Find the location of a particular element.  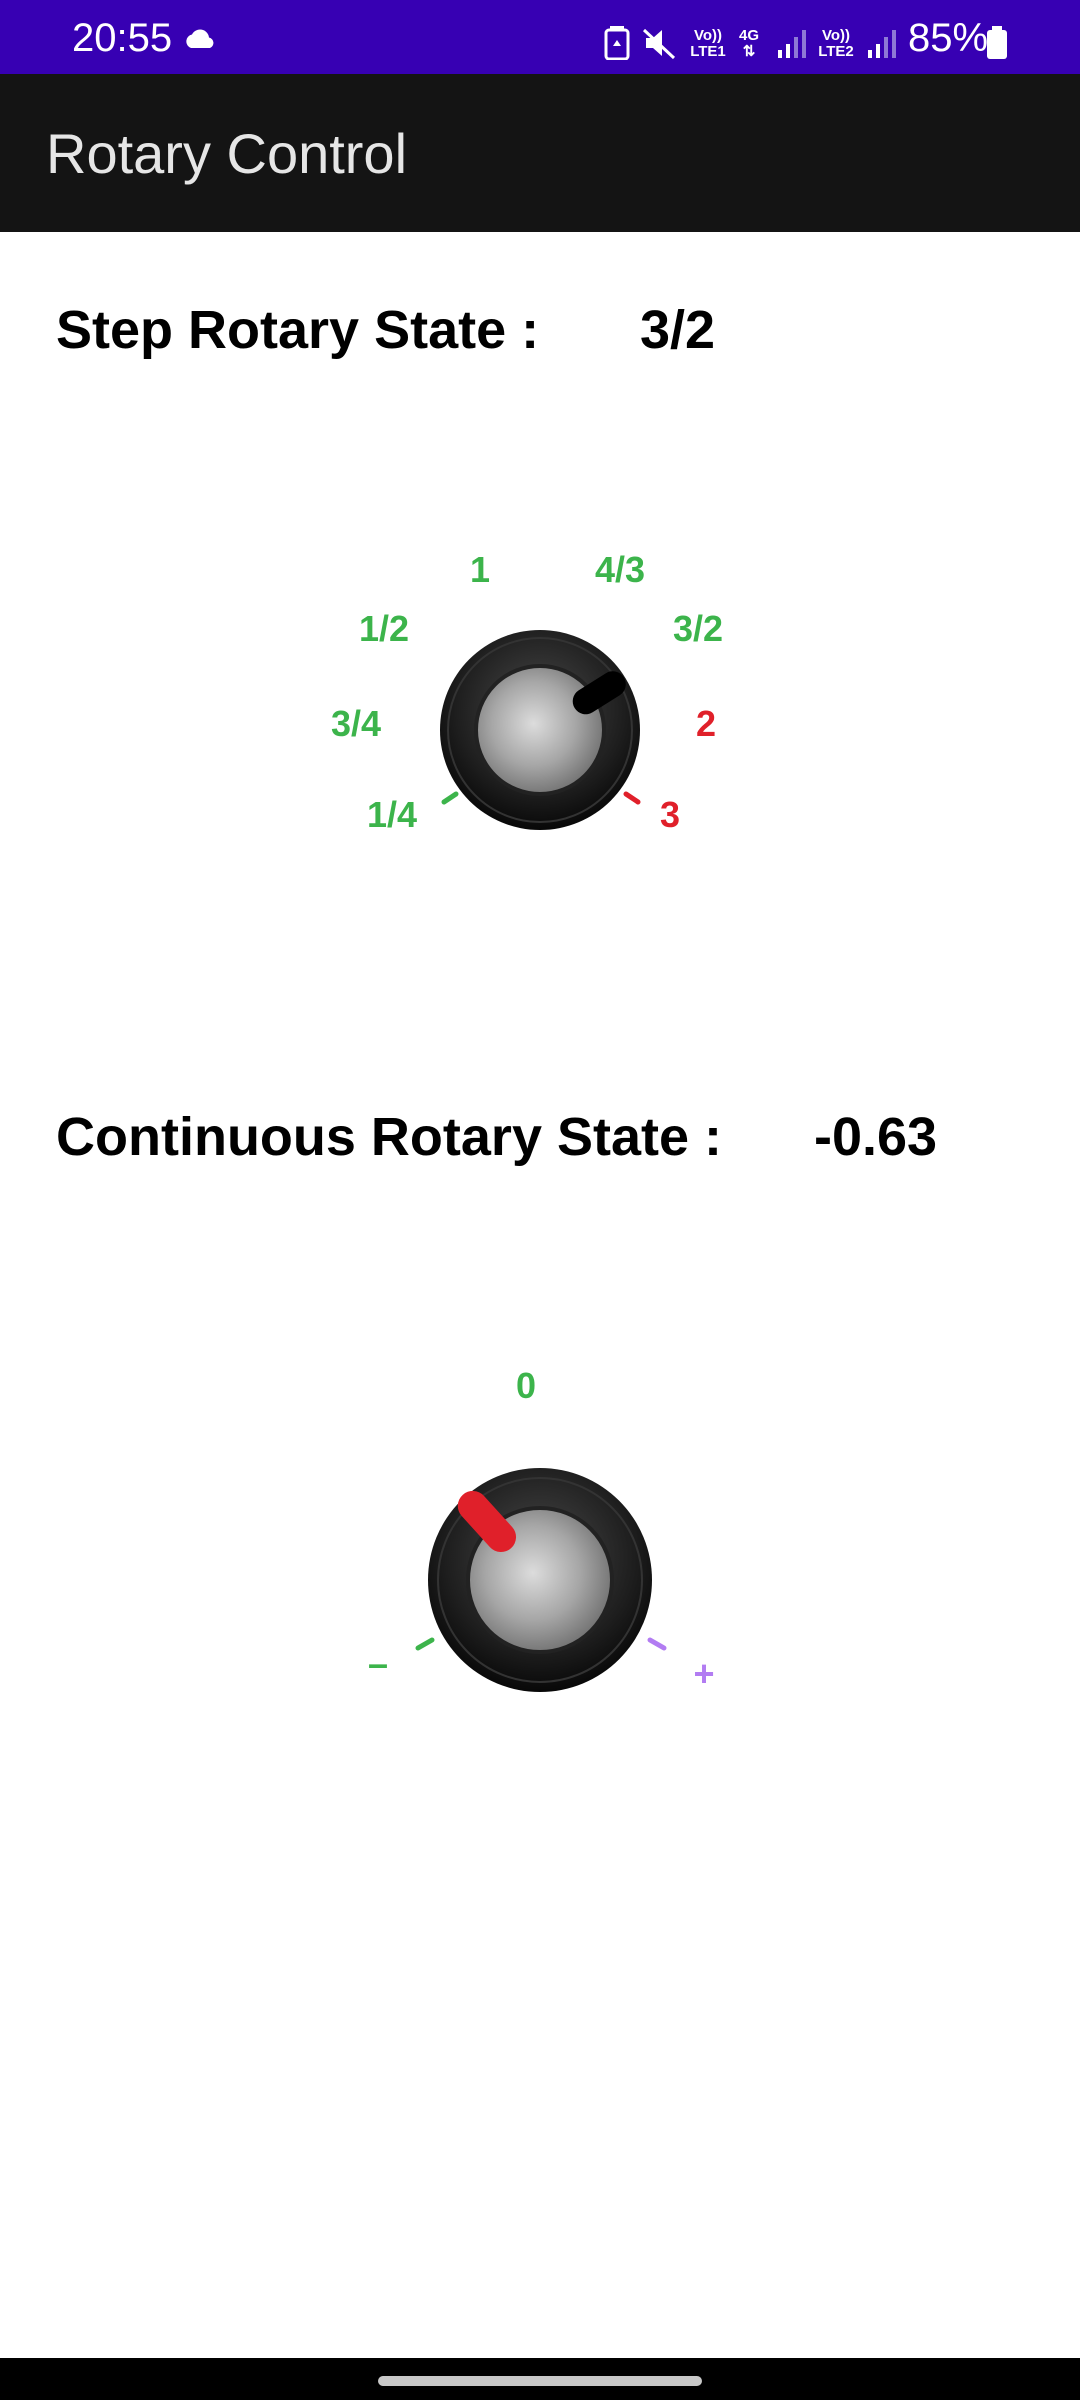

battery-icon is located at coordinates (997, 42).